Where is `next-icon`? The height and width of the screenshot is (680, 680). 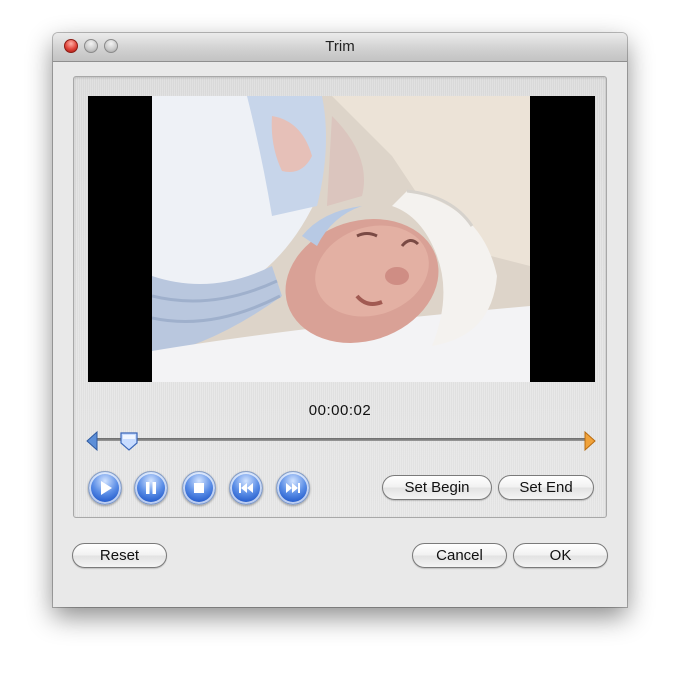 next-icon is located at coordinates (293, 488).